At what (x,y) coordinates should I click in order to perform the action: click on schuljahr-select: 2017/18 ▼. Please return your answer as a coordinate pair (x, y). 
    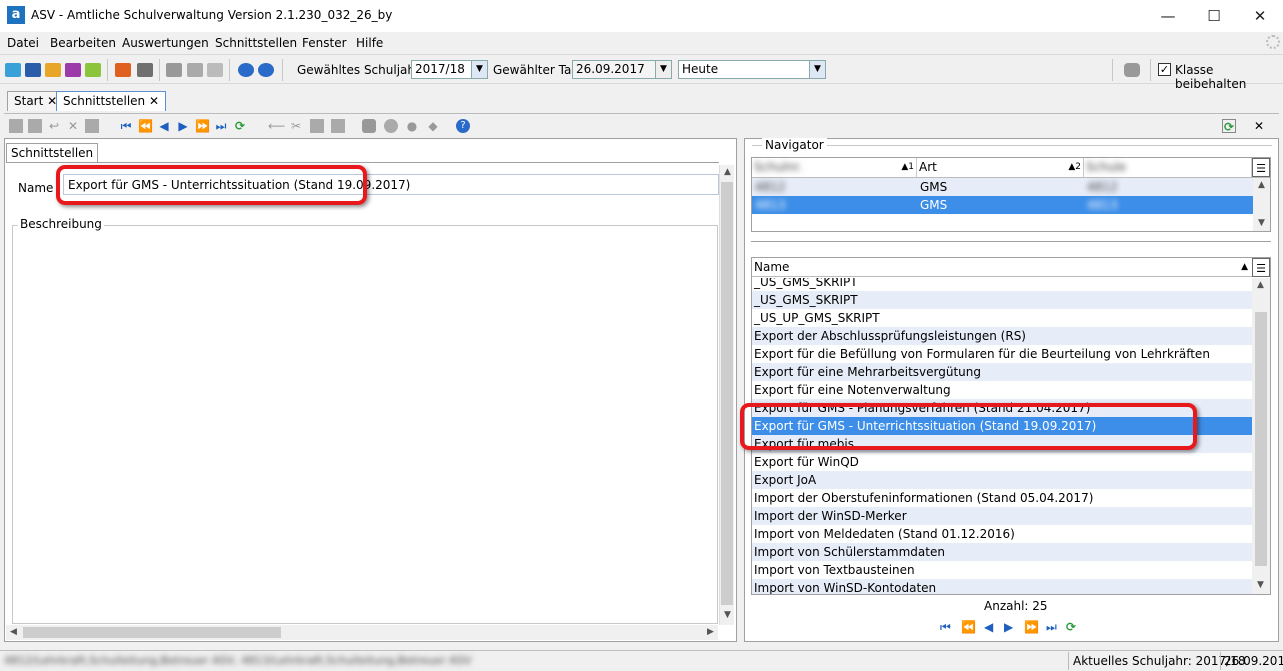
    Looking at the image, I should click on (449, 69).